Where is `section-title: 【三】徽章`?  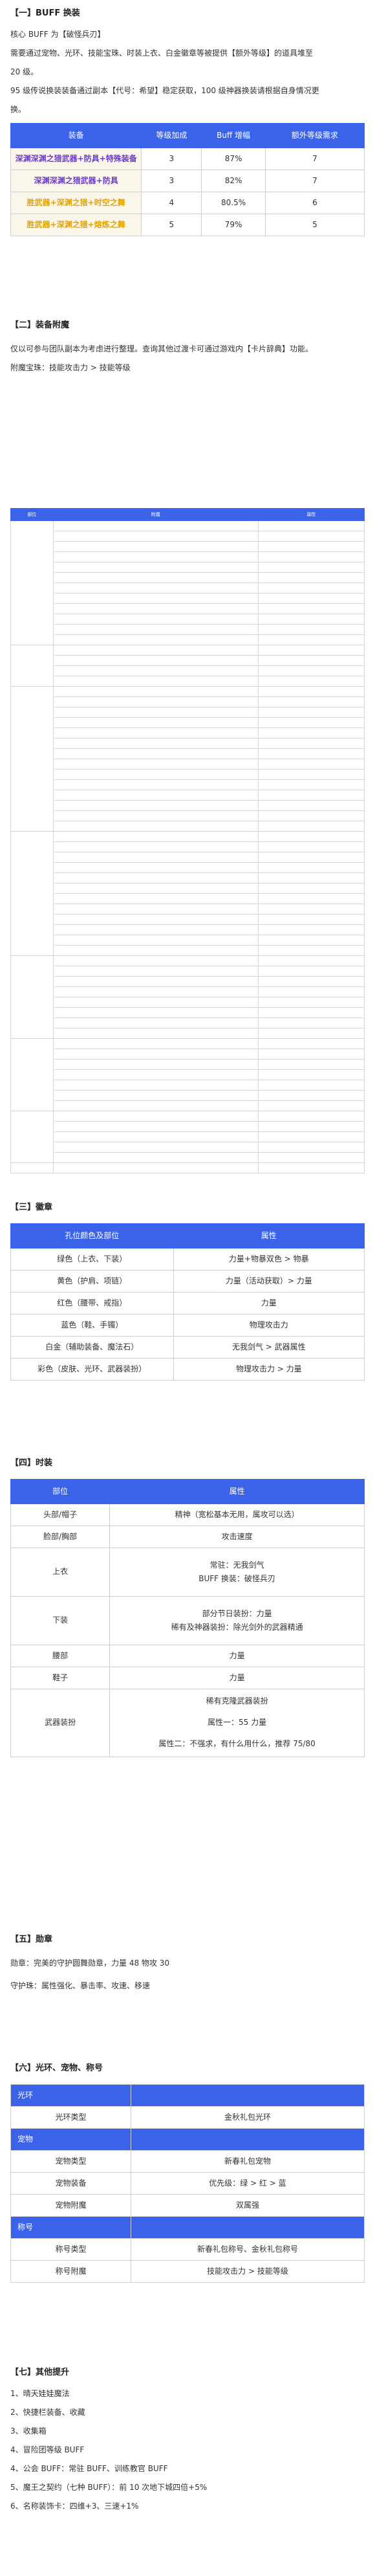
section-title: 【三】徽章 is located at coordinates (31, 1207).